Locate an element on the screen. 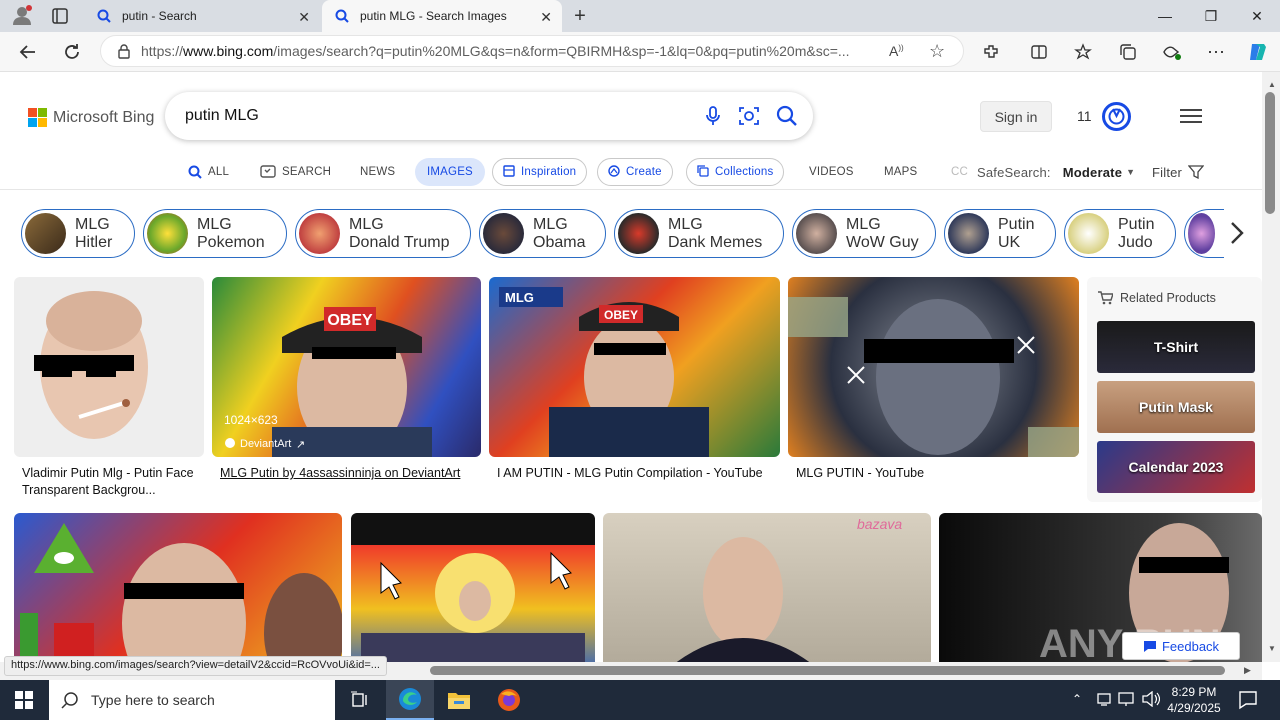  related-chip-mlg-pokemon: MLG Pokemon is located at coordinates (215, 233).